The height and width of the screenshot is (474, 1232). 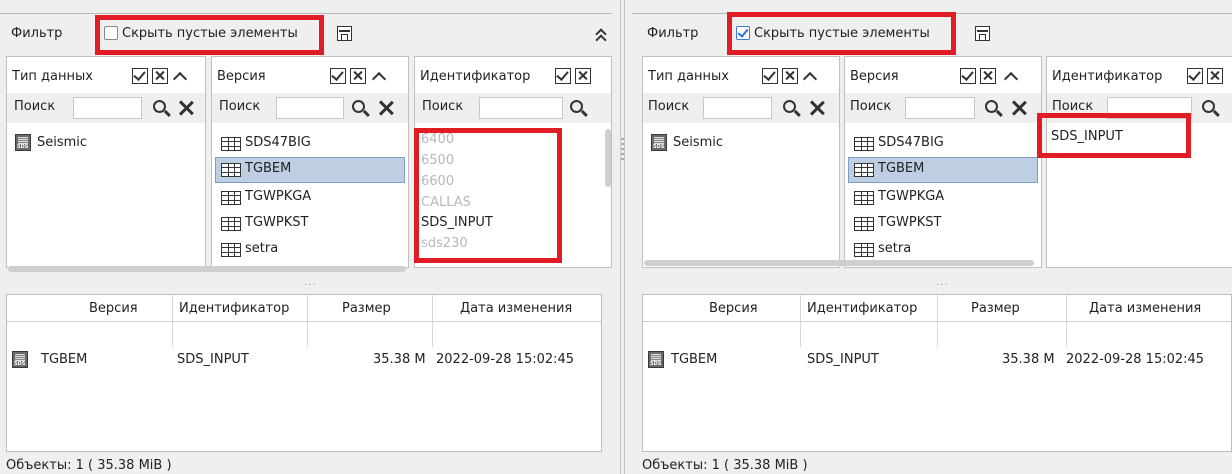 I want to click on version-header: Версия, so click(x=241, y=76).